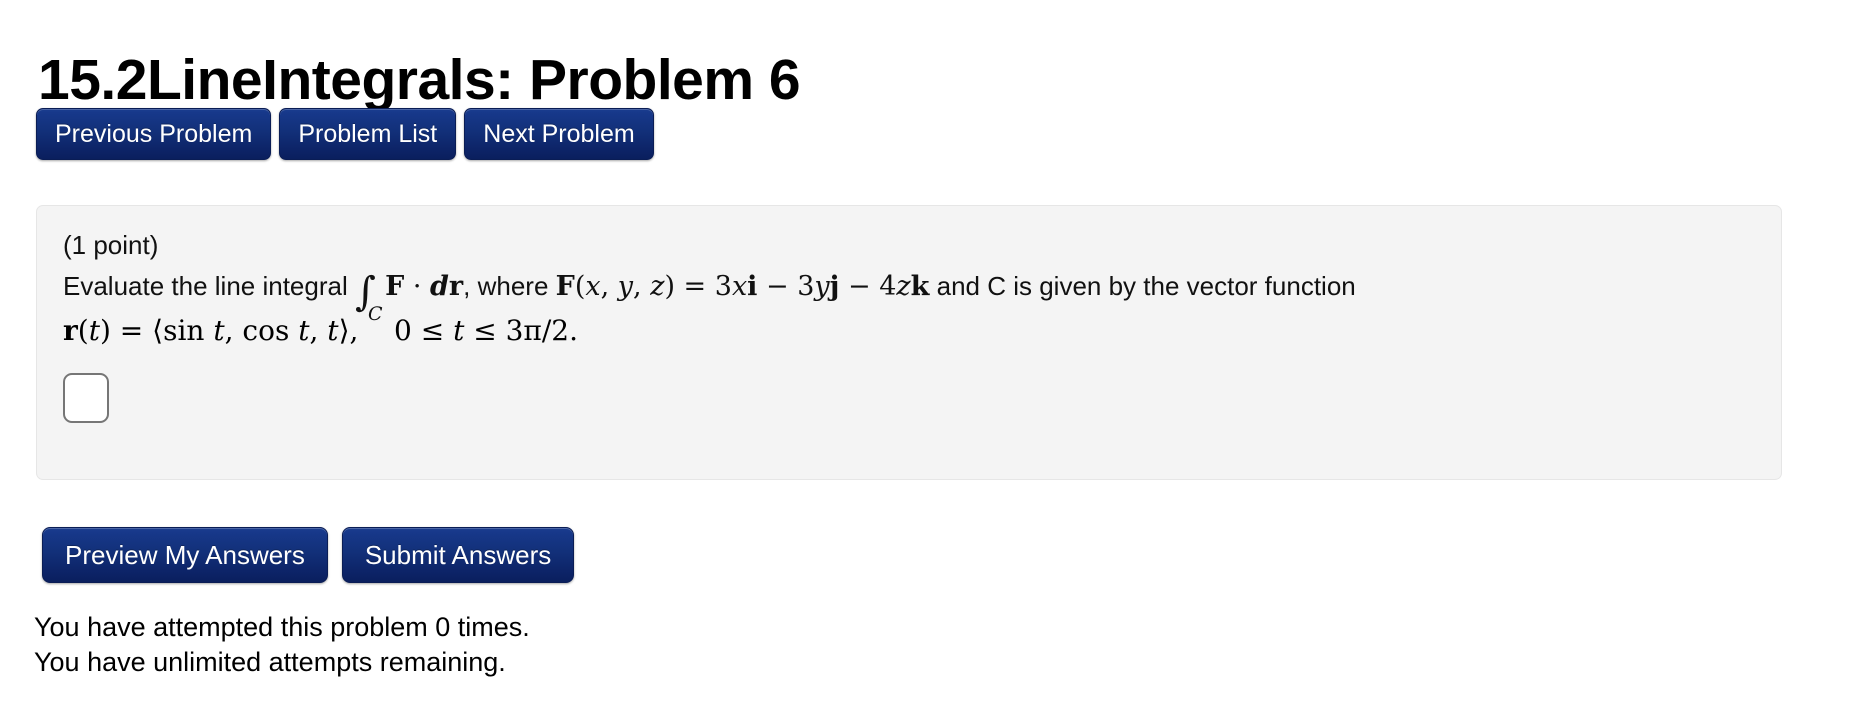 The width and height of the screenshot is (1866, 710). What do you see at coordinates (375, 313) in the screenshot?
I see `integral-subscript-c: C` at bounding box center [375, 313].